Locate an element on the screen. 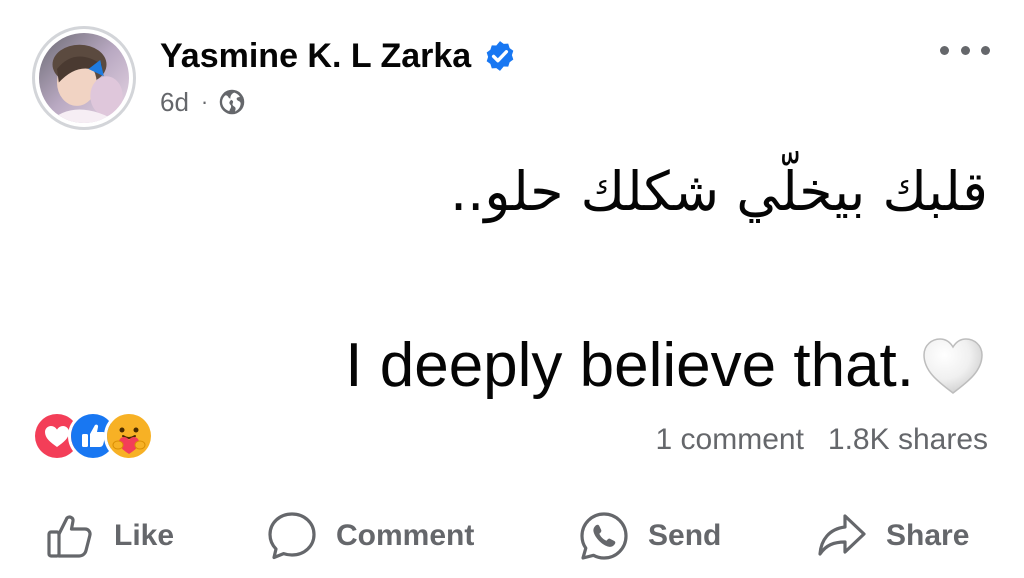 The image size is (1024, 578). send-button: Send is located at coordinates (649, 536).